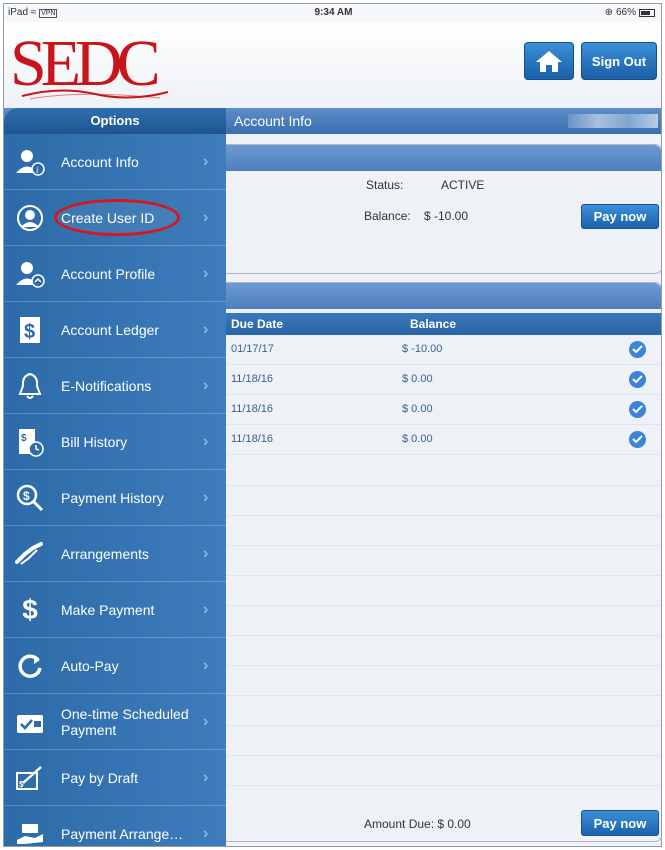 Image resolution: width=665 pixels, height=850 pixels. Describe the element at coordinates (446, 216) in the screenshot. I see `balance-value: $ -10.00` at that location.